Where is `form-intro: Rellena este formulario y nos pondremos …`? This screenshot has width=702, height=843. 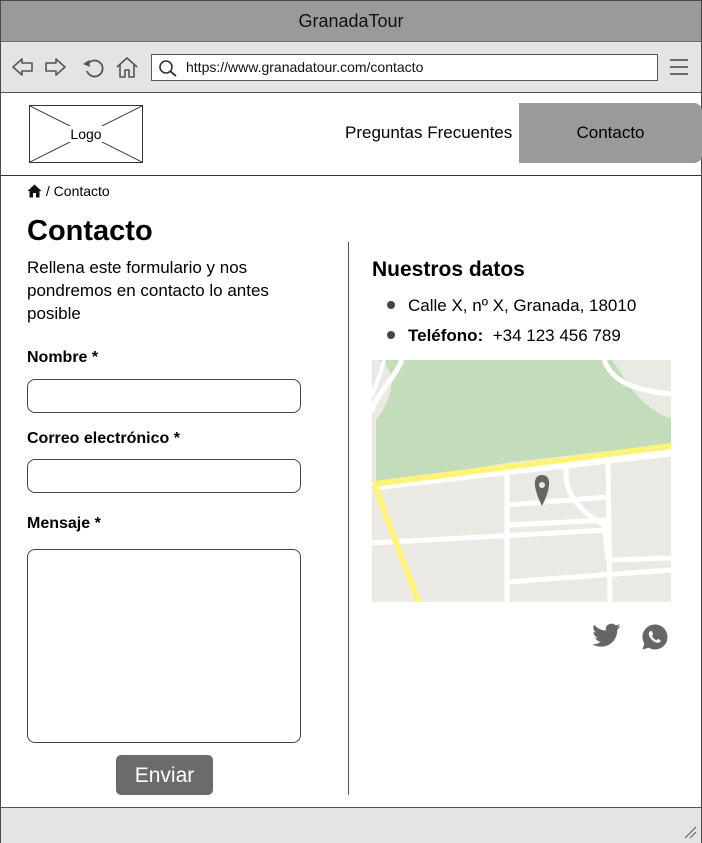 form-intro: Rellena este formulario y nos pondremos … is located at coordinates (148, 290).